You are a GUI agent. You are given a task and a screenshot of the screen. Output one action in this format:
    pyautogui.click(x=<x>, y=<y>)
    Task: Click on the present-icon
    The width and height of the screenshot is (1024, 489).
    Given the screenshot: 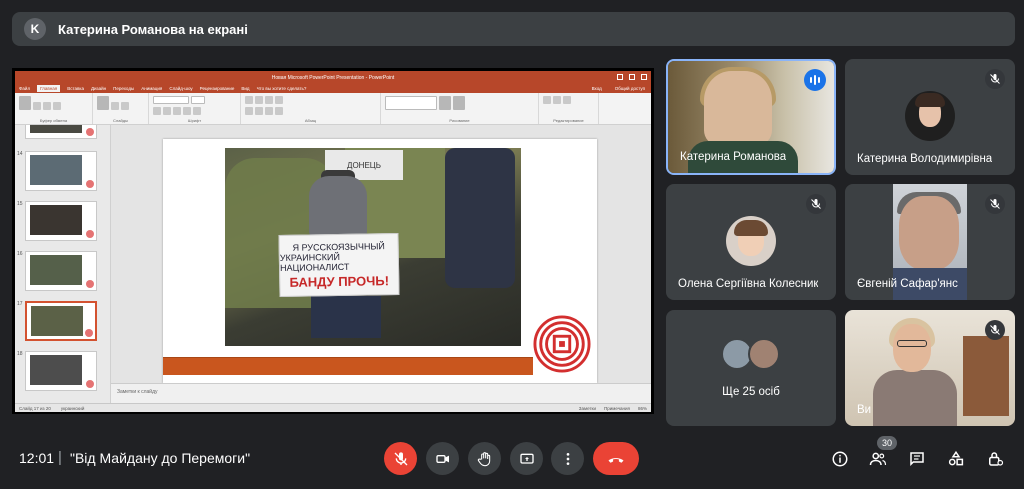 What is the action you would take?
    pyautogui.click(x=526, y=458)
    